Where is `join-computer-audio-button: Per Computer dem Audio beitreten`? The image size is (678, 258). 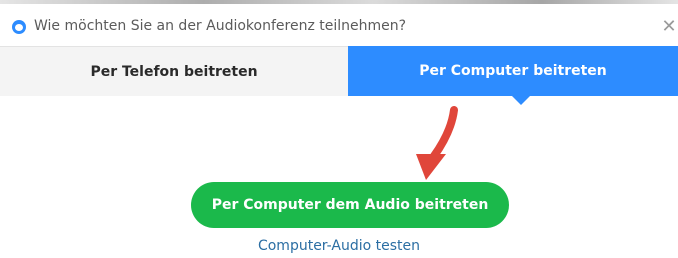
join-computer-audio-button: Per Computer dem Audio beitreten is located at coordinates (350, 205).